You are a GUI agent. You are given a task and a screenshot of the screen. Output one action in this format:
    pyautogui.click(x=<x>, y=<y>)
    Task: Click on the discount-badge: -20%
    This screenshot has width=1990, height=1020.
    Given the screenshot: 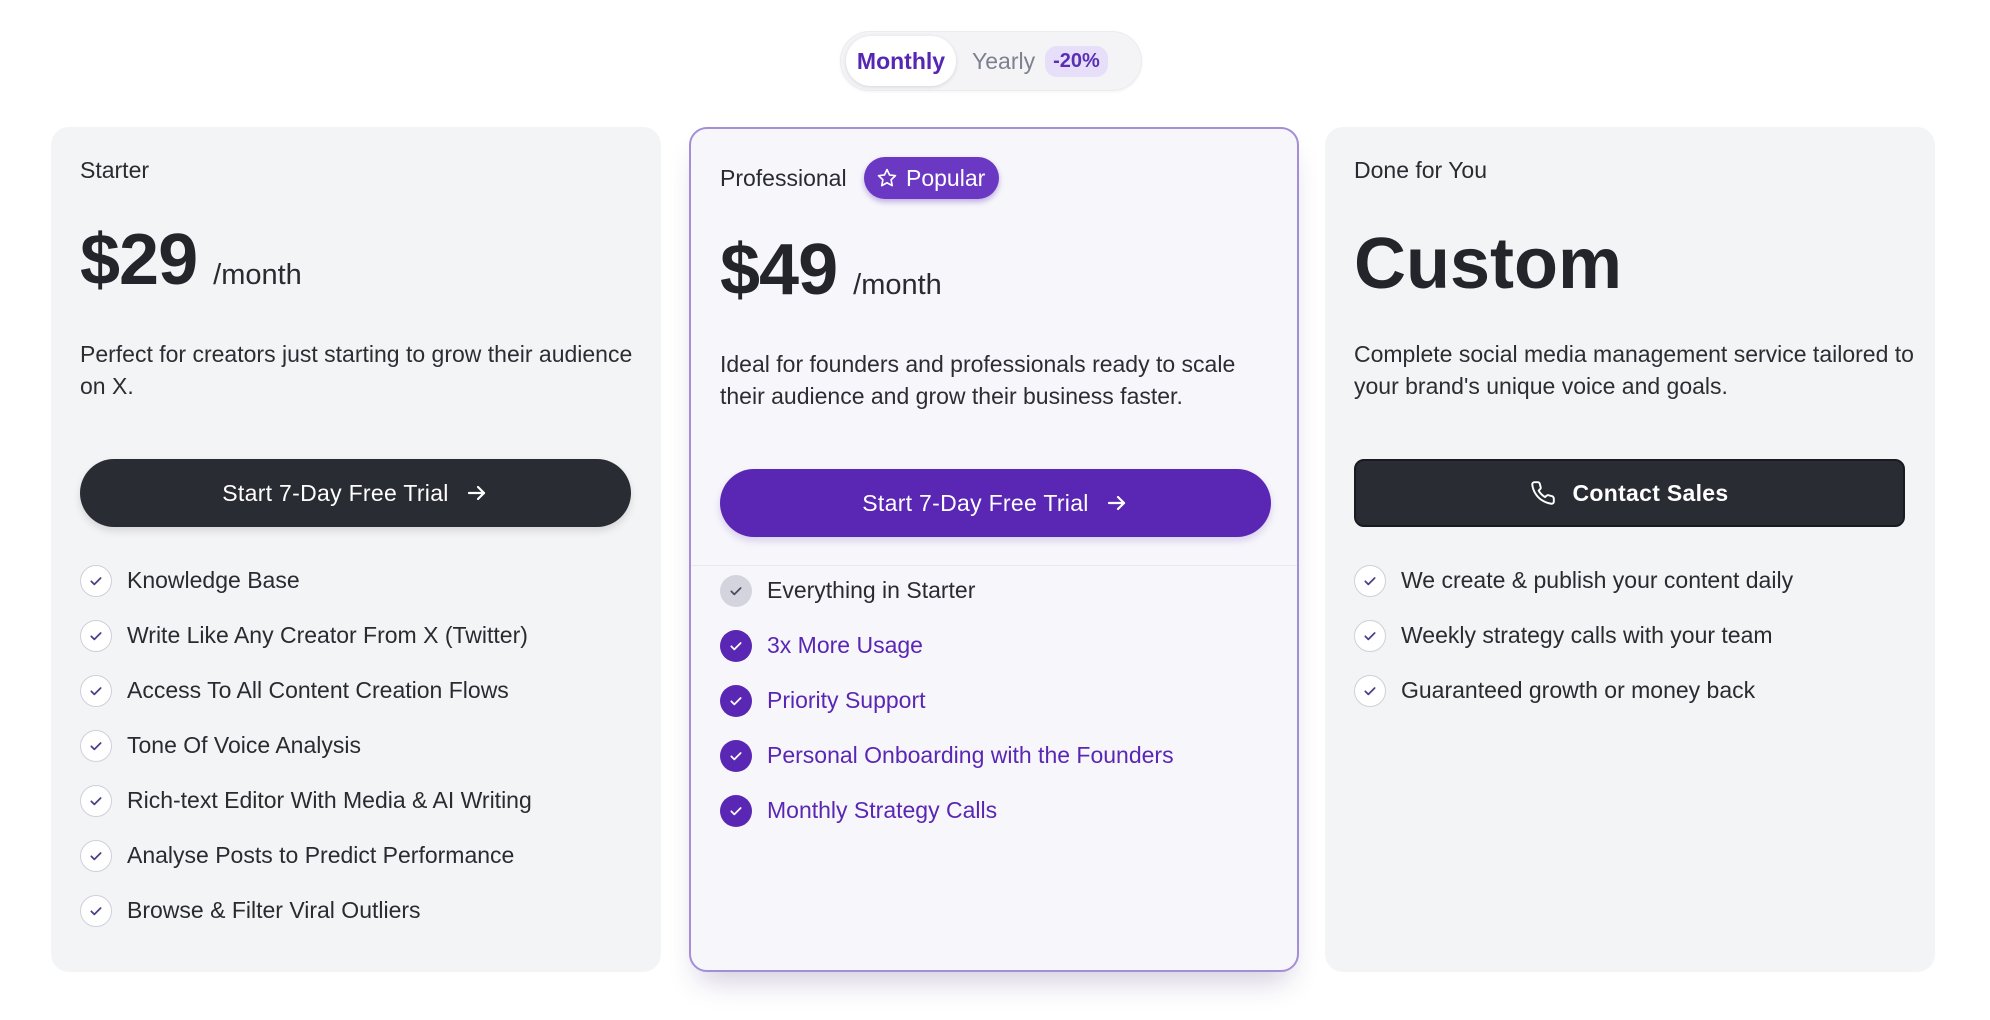 What is the action you would take?
    pyautogui.click(x=1076, y=61)
    